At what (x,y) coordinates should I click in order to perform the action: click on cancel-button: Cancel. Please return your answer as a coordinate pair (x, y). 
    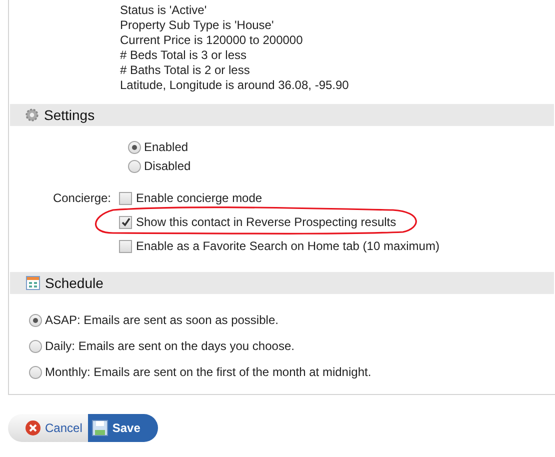
    Looking at the image, I should click on (48, 428).